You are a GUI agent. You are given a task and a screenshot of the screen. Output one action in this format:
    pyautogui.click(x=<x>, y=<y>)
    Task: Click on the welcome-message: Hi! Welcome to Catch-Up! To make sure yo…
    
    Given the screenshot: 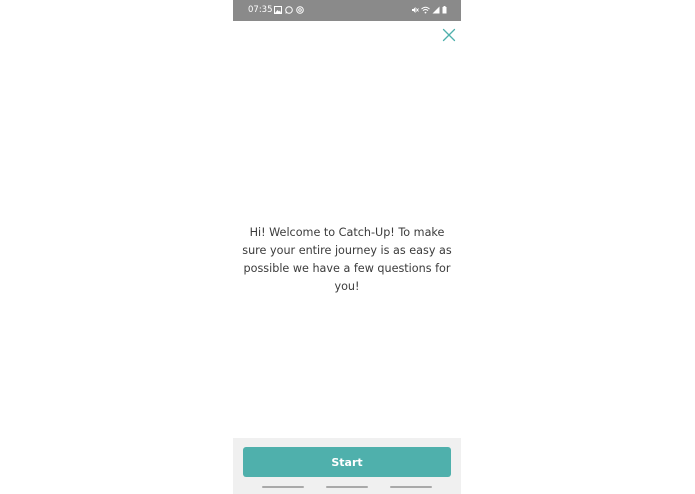 What is the action you would take?
    pyautogui.click(x=347, y=259)
    